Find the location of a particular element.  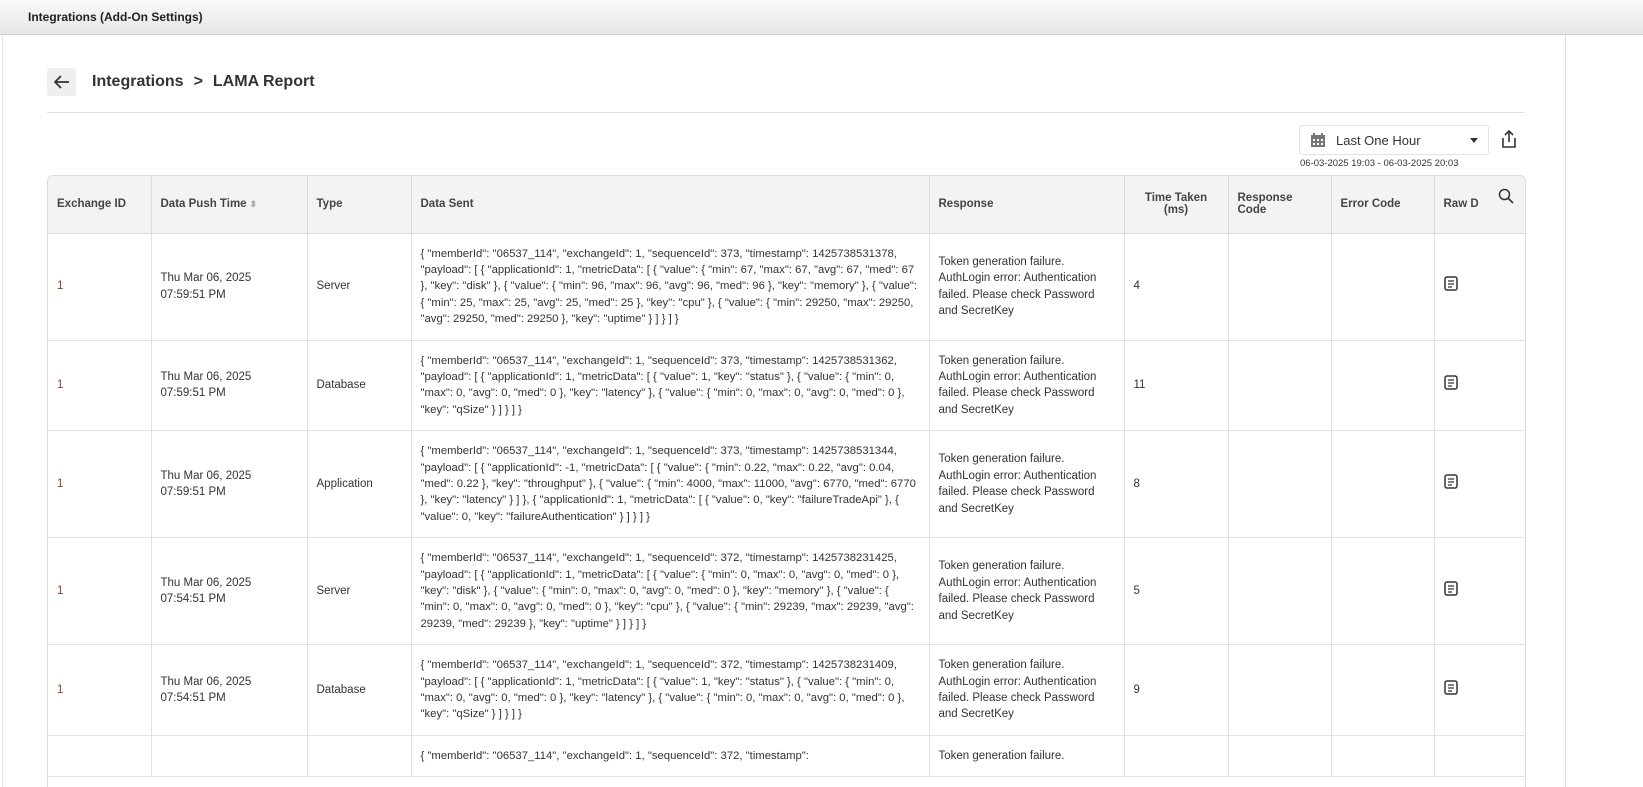

date-range-selected: Last One Hour is located at coordinates (1378, 140).